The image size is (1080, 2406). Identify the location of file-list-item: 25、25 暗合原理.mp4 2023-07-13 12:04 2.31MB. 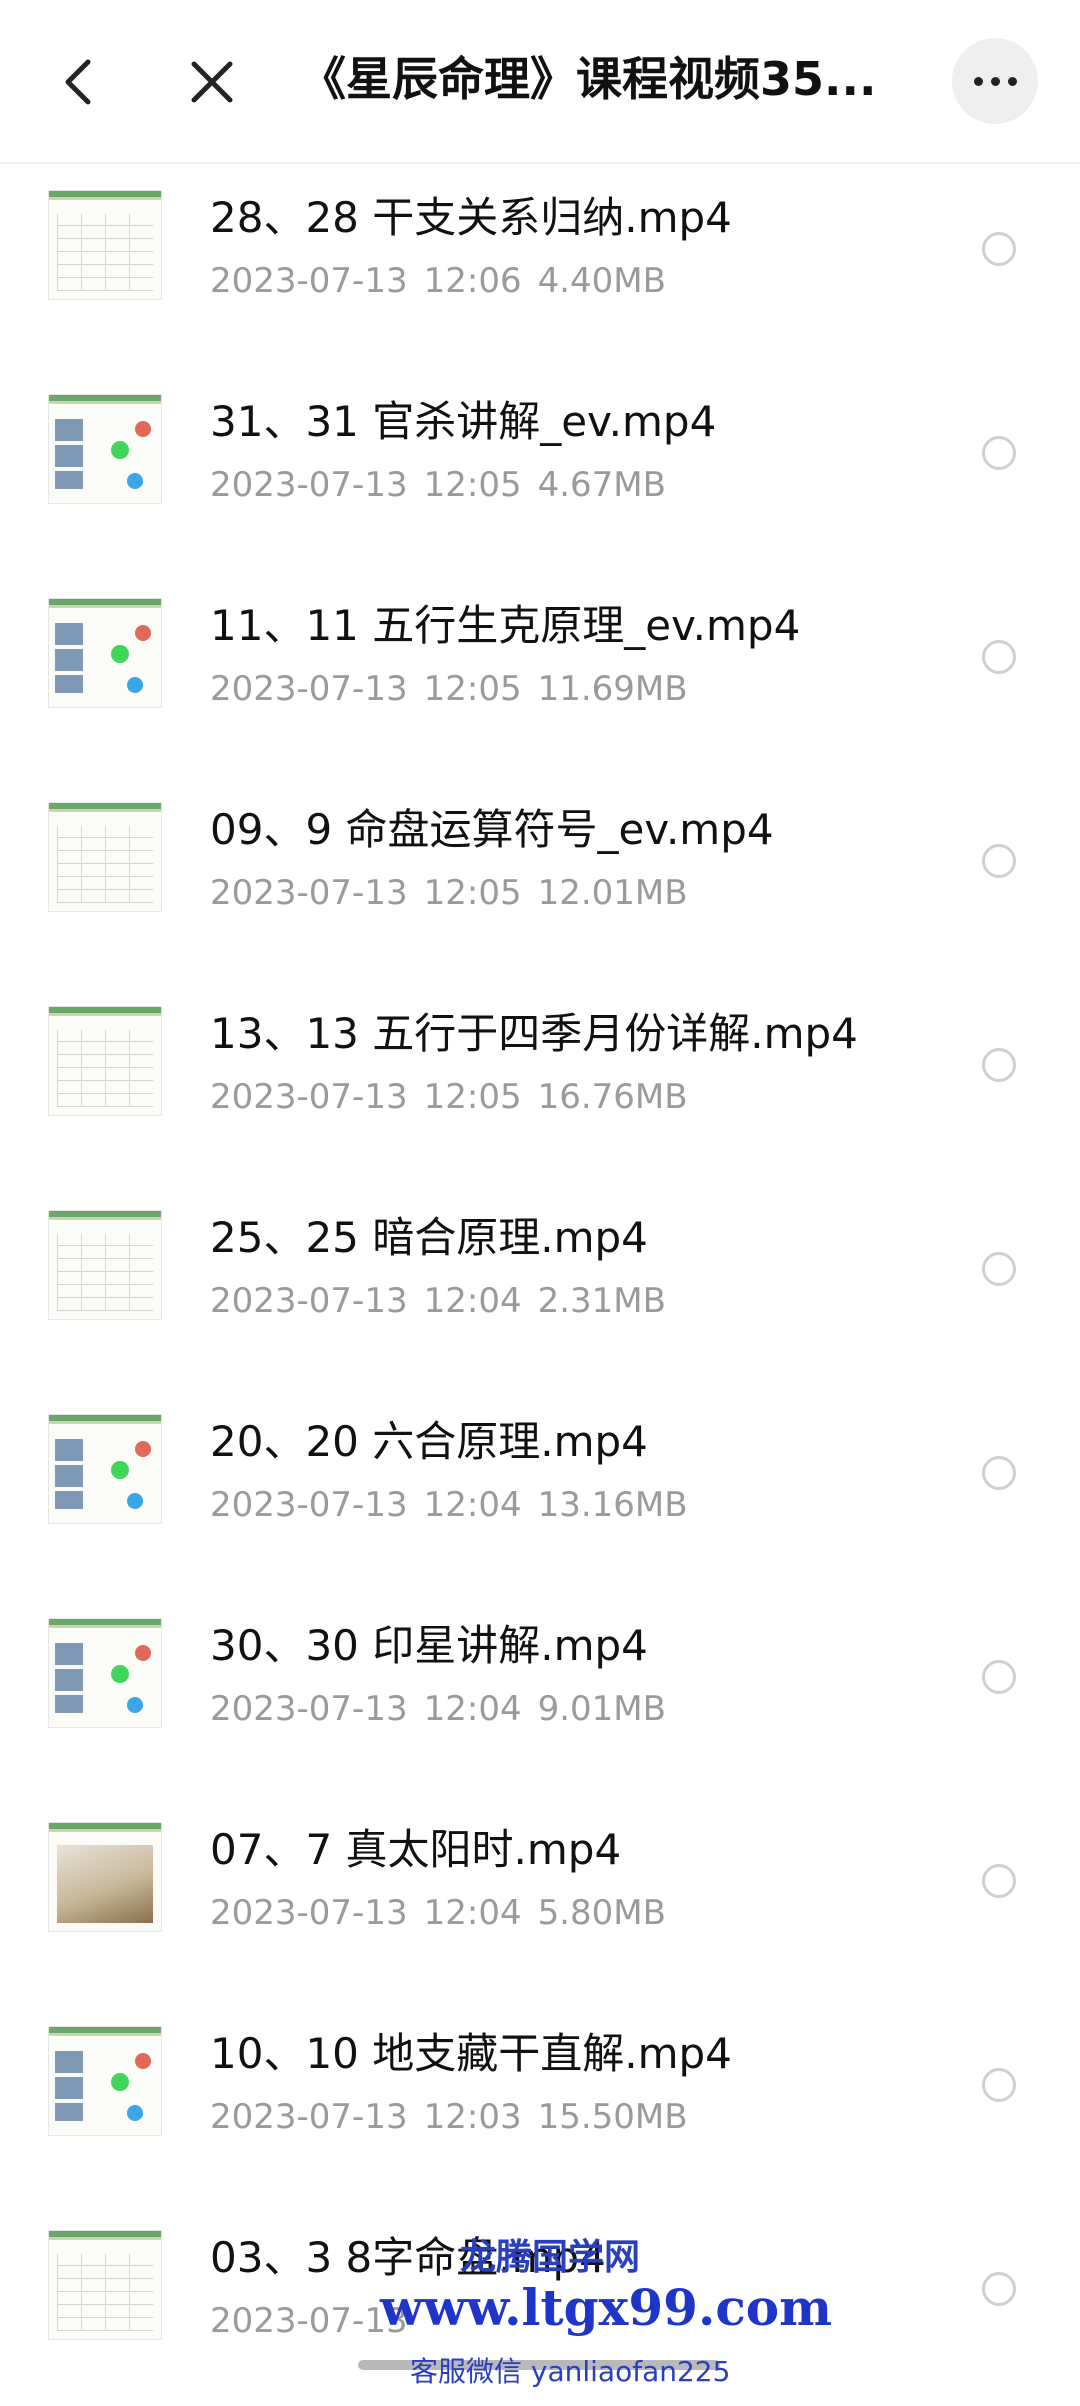
(540, 1284).